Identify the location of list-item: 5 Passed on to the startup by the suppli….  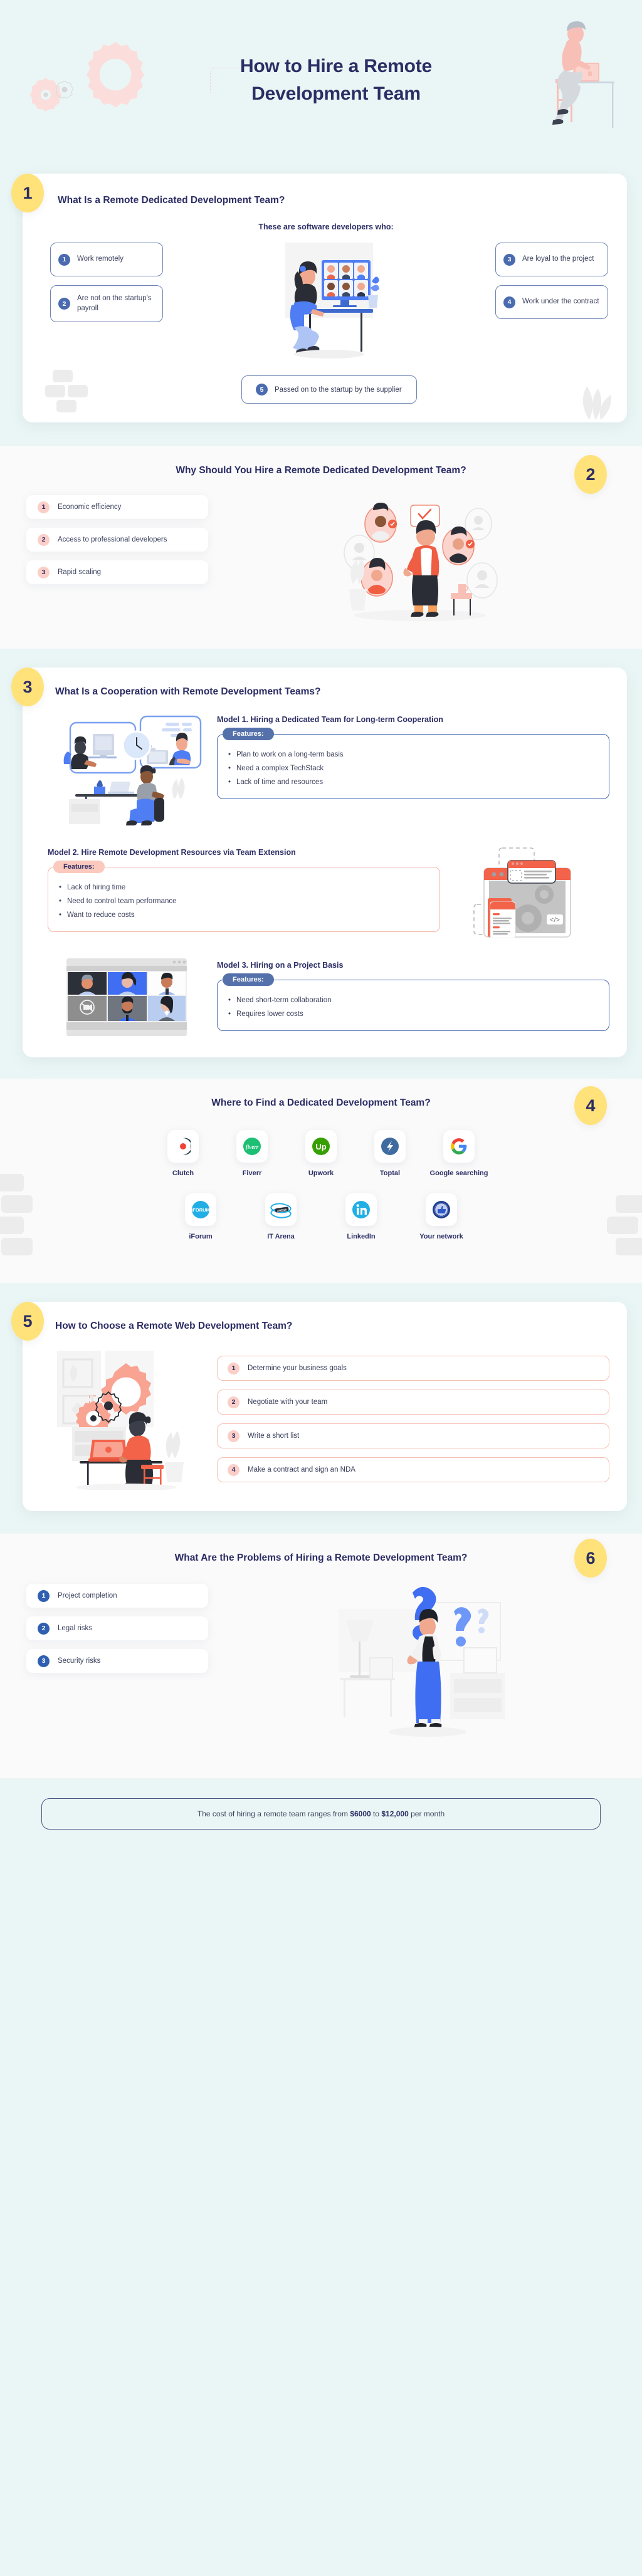
(329, 389).